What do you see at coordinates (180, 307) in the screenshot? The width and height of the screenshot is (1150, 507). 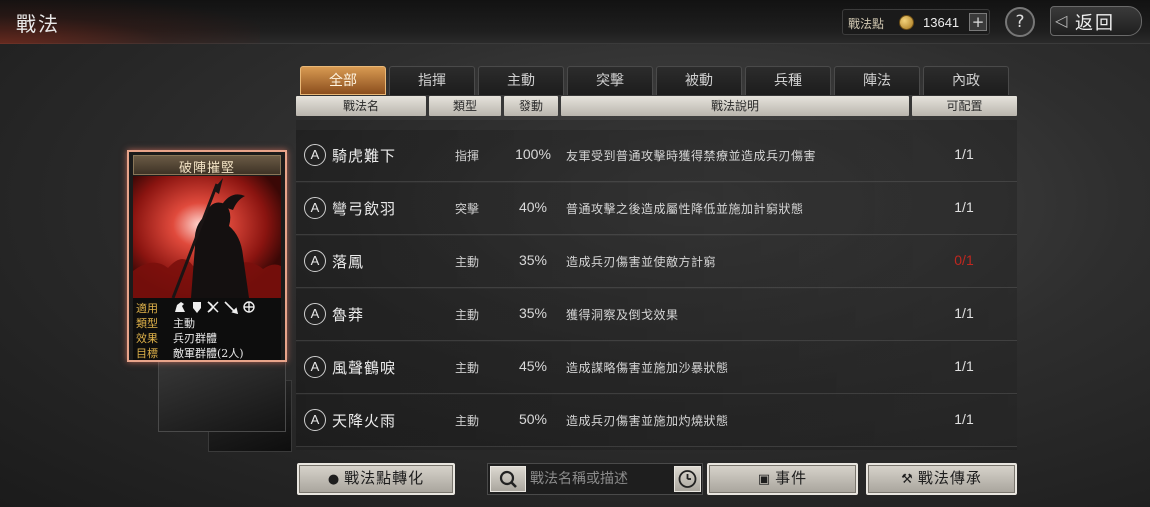 I see `cavalry-icon` at bounding box center [180, 307].